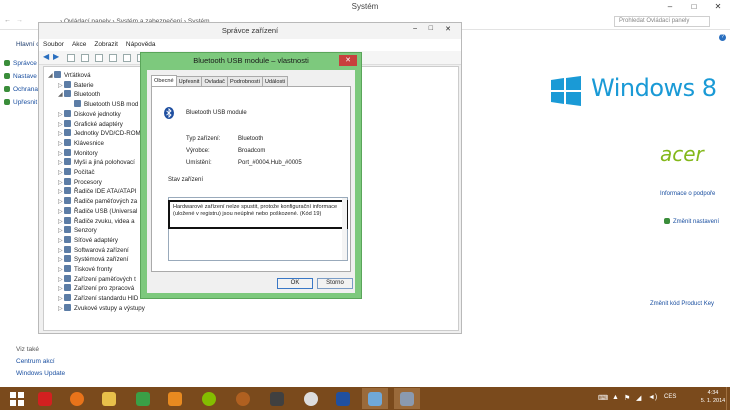 This screenshot has height=410, width=730. Describe the element at coordinates (97, 211) in the screenshot. I see `tree-node: ▷ Řadiče USB (Universal` at that location.